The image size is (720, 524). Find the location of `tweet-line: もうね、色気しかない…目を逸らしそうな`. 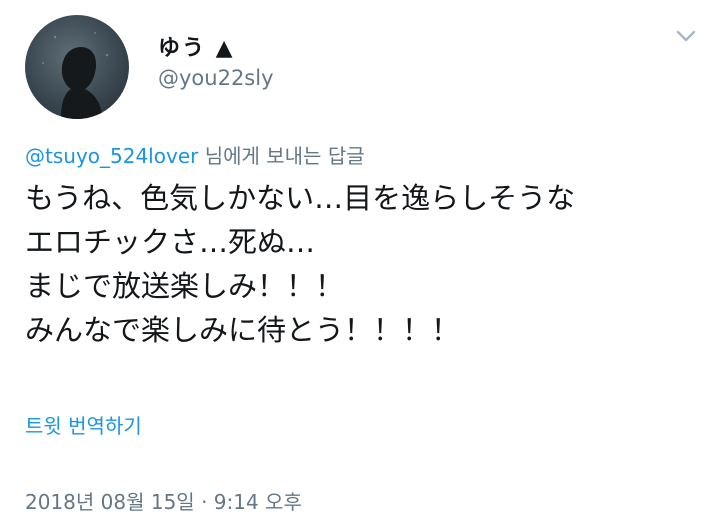

tweet-line: もうね、色気しかない…目を逸らしそうな is located at coordinates (300, 198).